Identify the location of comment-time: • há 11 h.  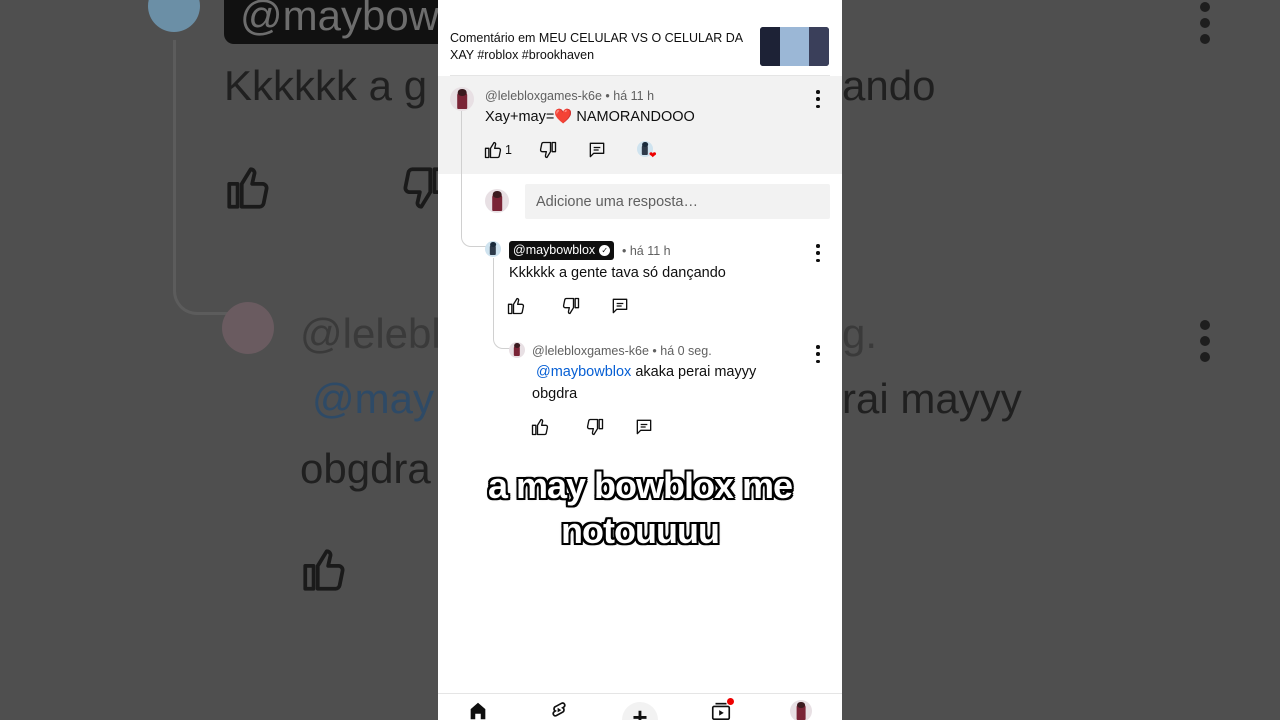
(630, 96).